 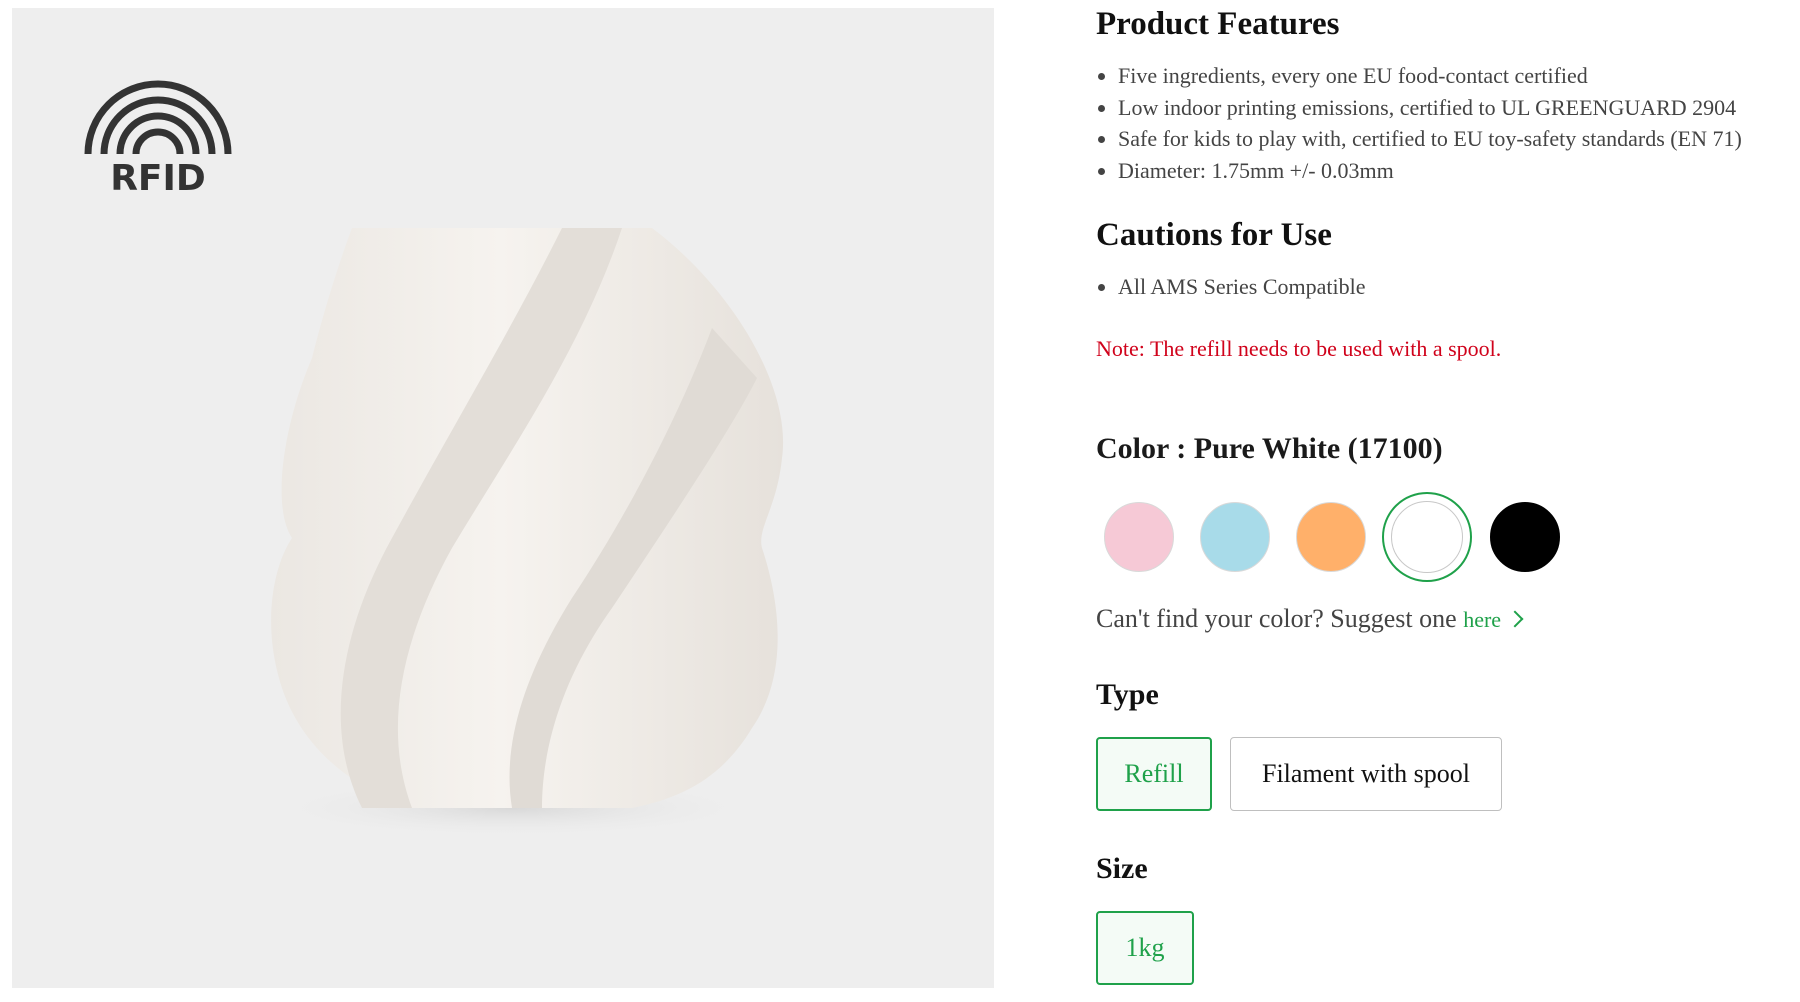 What do you see at coordinates (1122, 868) in the screenshot?
I see `size-heading: Size` at bounding box center [1122, 868].